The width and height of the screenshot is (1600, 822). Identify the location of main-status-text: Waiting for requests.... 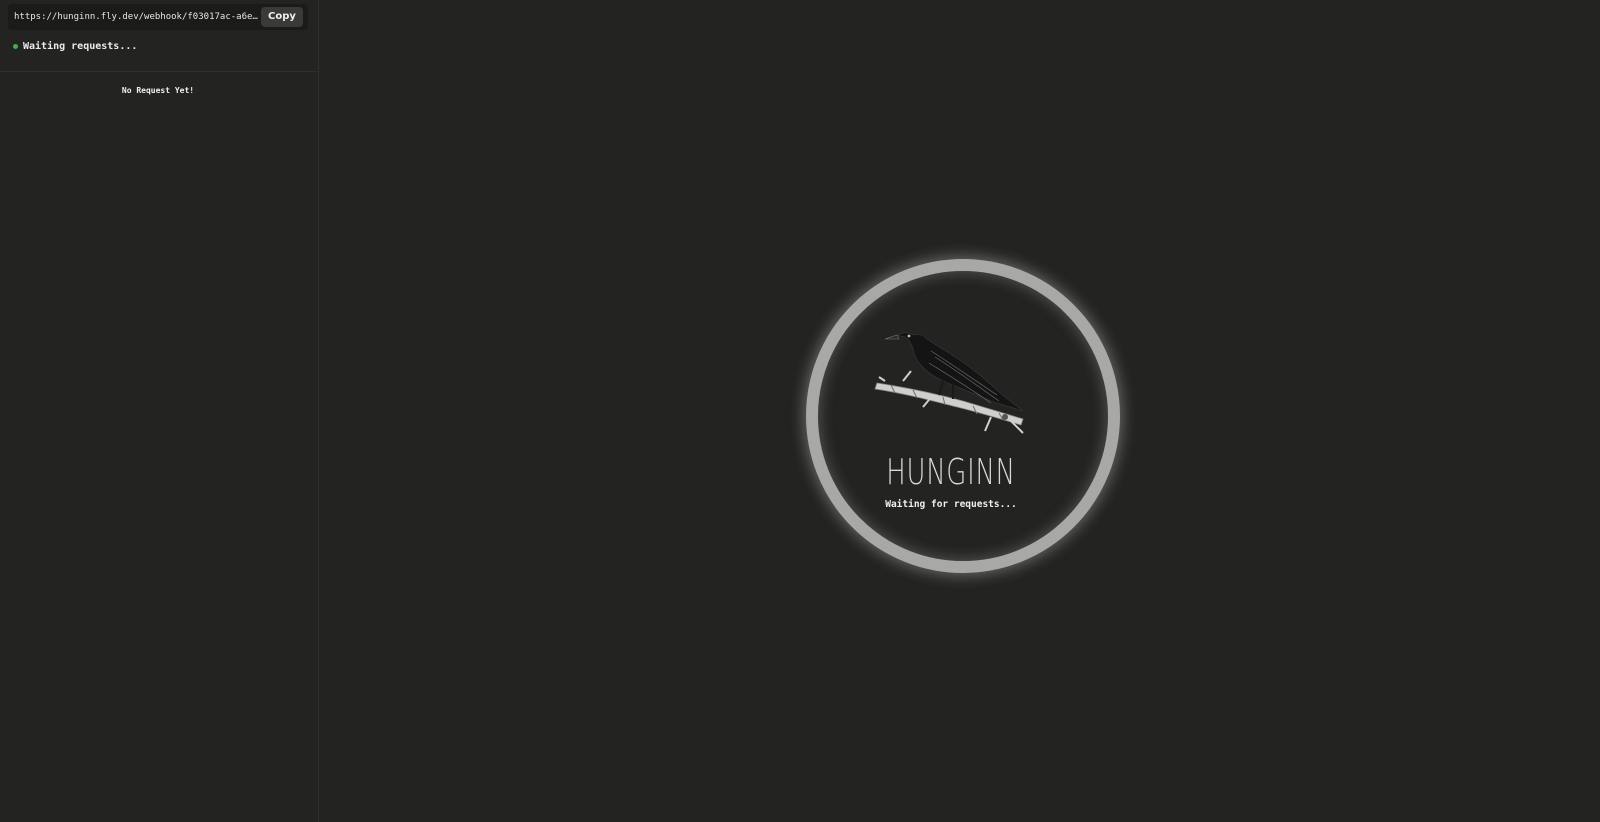
(951, 504).